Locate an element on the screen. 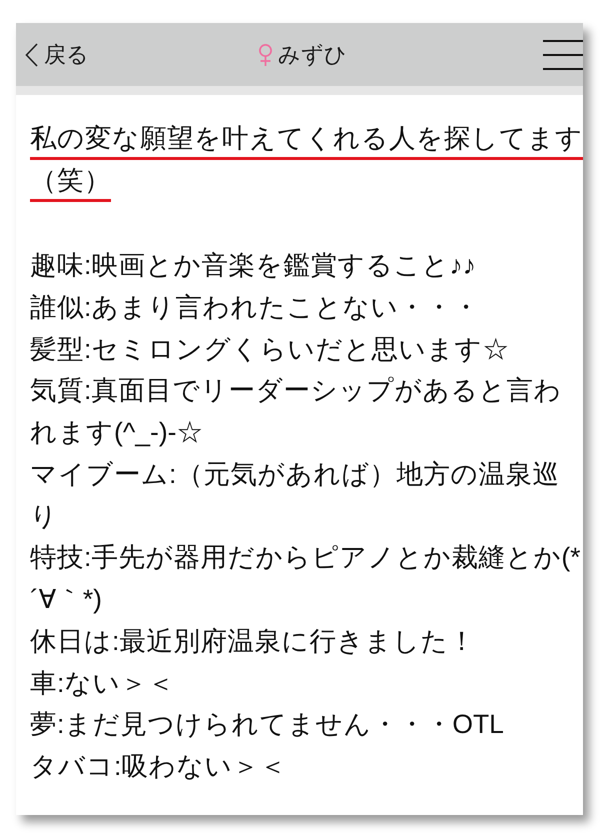  back-button: 戻る is located at coordinates (52, 54).